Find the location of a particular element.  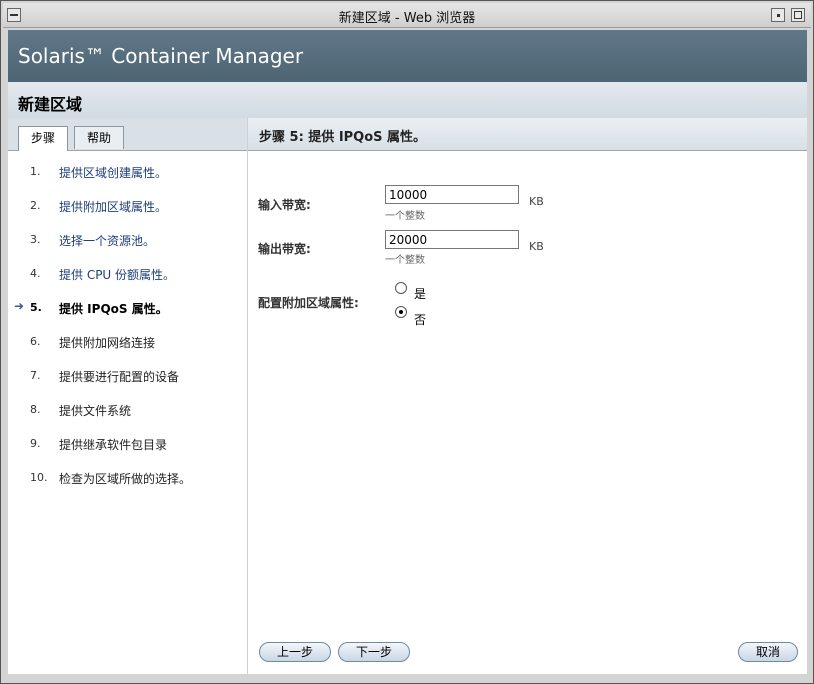

step-label: 提供区域创建属性。 is located at coordinates (113, 172).